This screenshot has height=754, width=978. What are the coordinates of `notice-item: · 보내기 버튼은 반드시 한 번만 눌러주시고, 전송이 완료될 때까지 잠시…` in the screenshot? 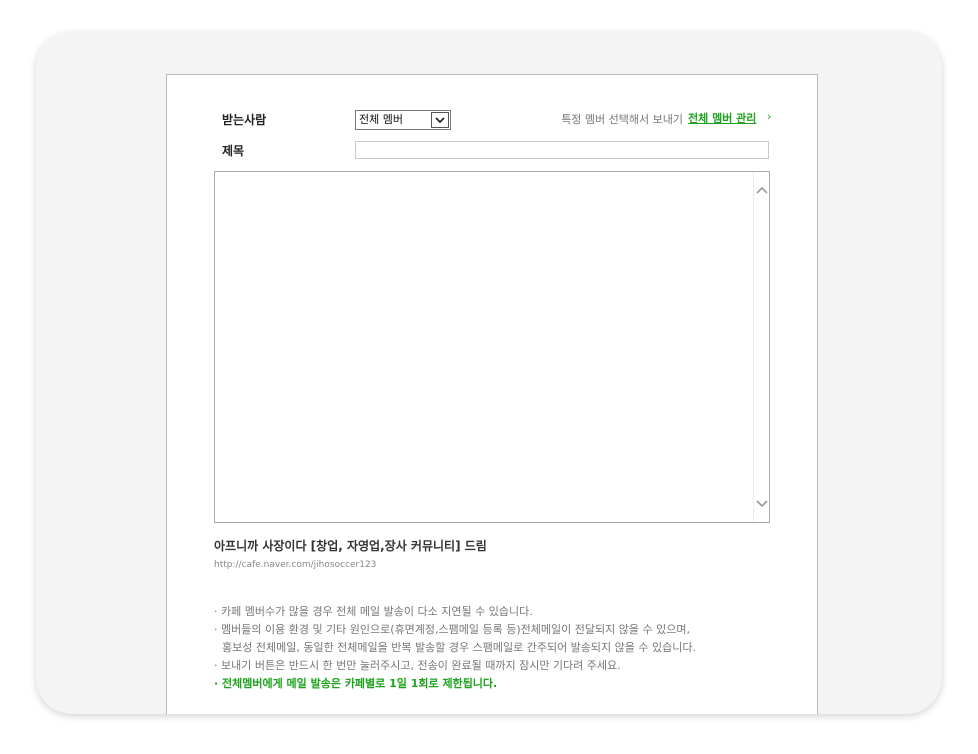 It's located at (417, 665).